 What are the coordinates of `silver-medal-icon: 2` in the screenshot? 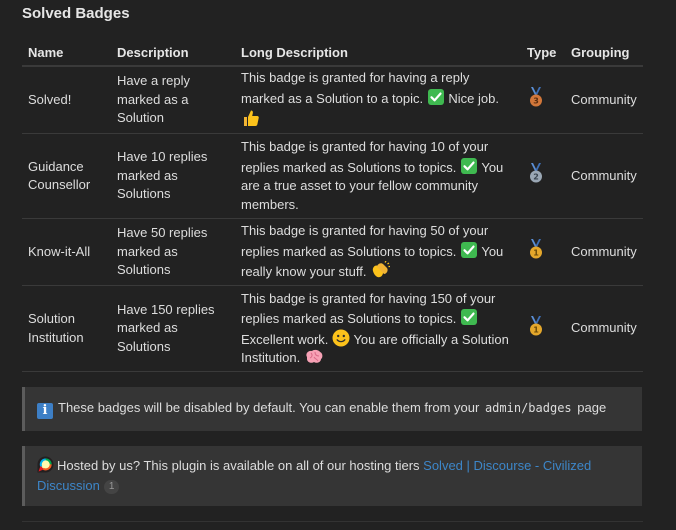 It's located at (536, 173).